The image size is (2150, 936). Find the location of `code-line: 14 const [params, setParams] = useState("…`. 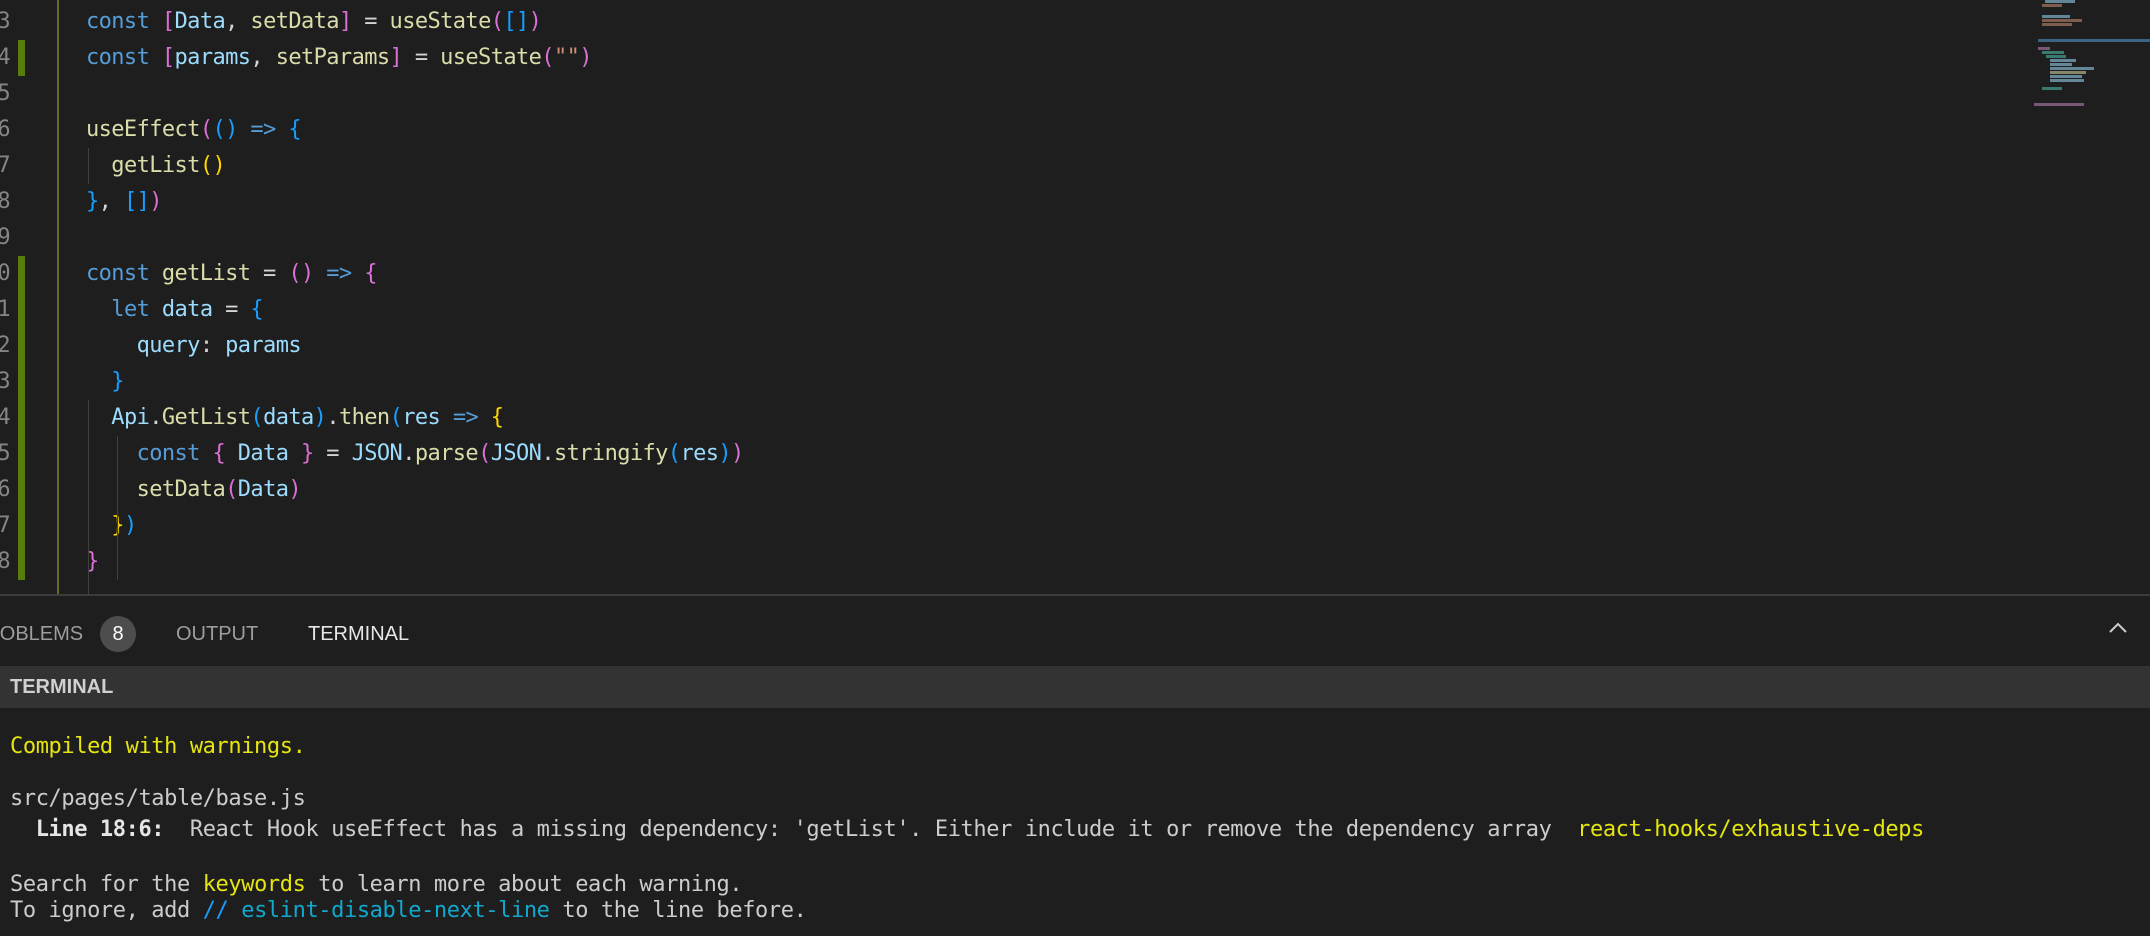

code-line: 14 const [params, setParams] = useState("… is located at coordinates (950, 58).